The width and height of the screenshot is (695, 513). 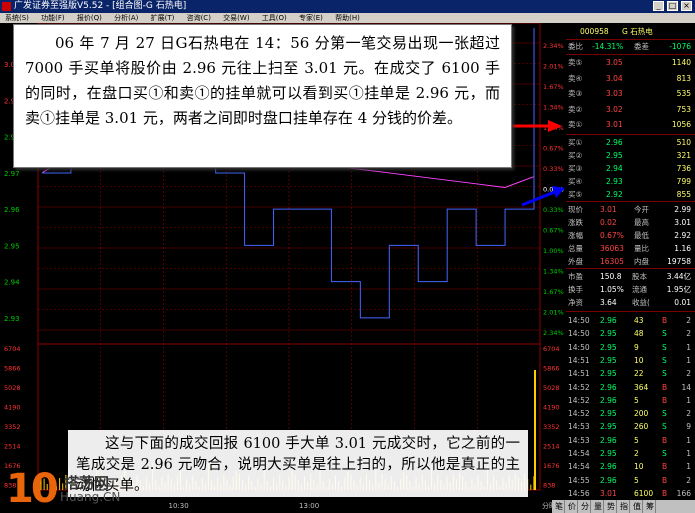 What do you see at coordinates (614, 142) in the screenshot?
I see `bid-price: 2.96` at bounding box center [614, 142].